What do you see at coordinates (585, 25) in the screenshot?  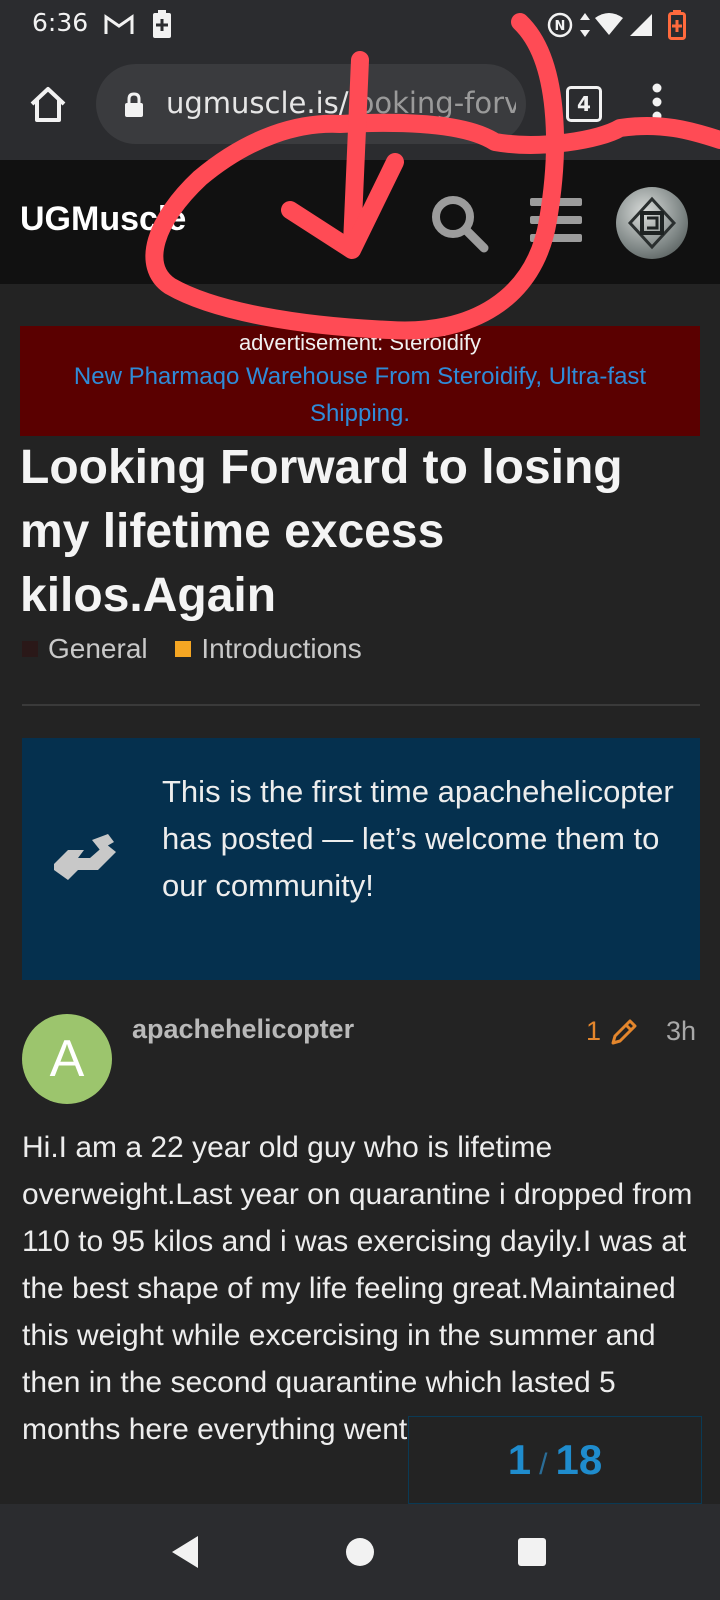 I see `data-transfer-icon` at bounding box center [585, 25].